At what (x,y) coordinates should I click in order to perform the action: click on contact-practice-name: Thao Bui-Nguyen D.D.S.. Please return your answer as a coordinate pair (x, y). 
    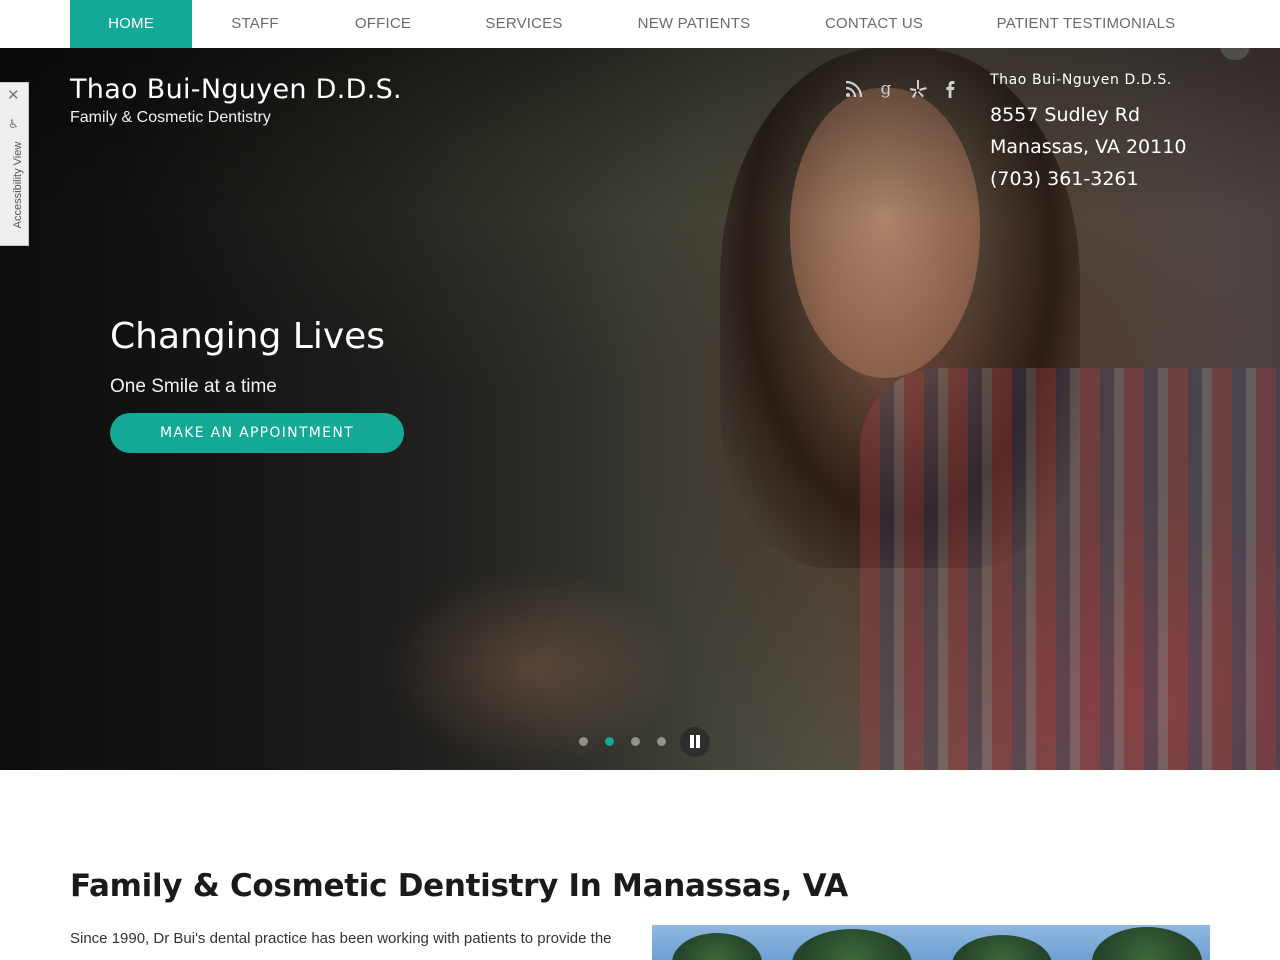
    Looking at the image, I should click on (1081, 80).